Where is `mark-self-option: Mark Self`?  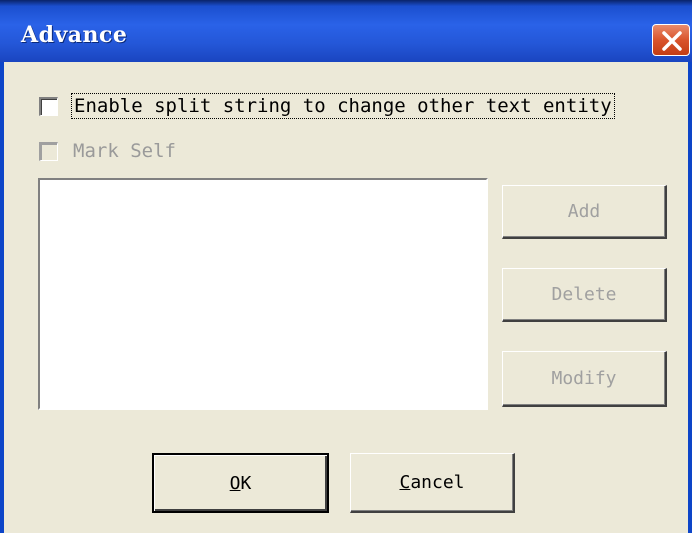
mark-self-option: Mark Self is located at coordinates (107, 151).